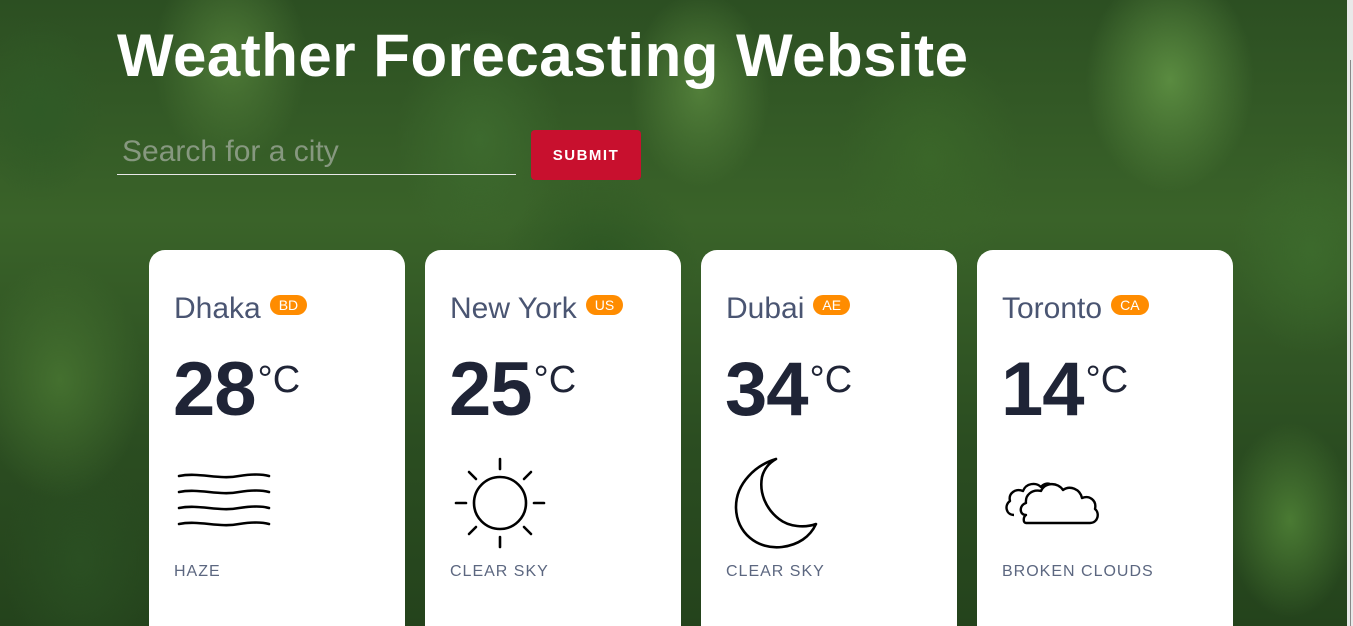 The width and height of the screenshot is (1353, 626). I want to click on clouds-icon, so click(1052, 497).